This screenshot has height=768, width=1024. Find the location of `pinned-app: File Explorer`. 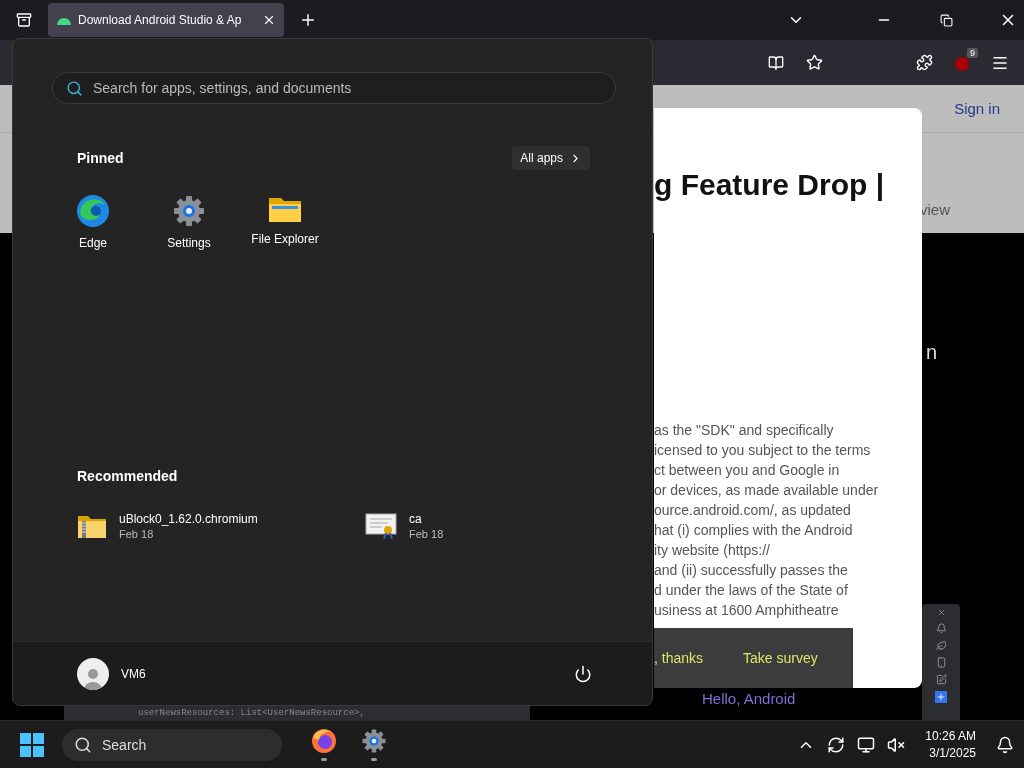

pinned-app: File Explorer is located at coordinates (285, 224).